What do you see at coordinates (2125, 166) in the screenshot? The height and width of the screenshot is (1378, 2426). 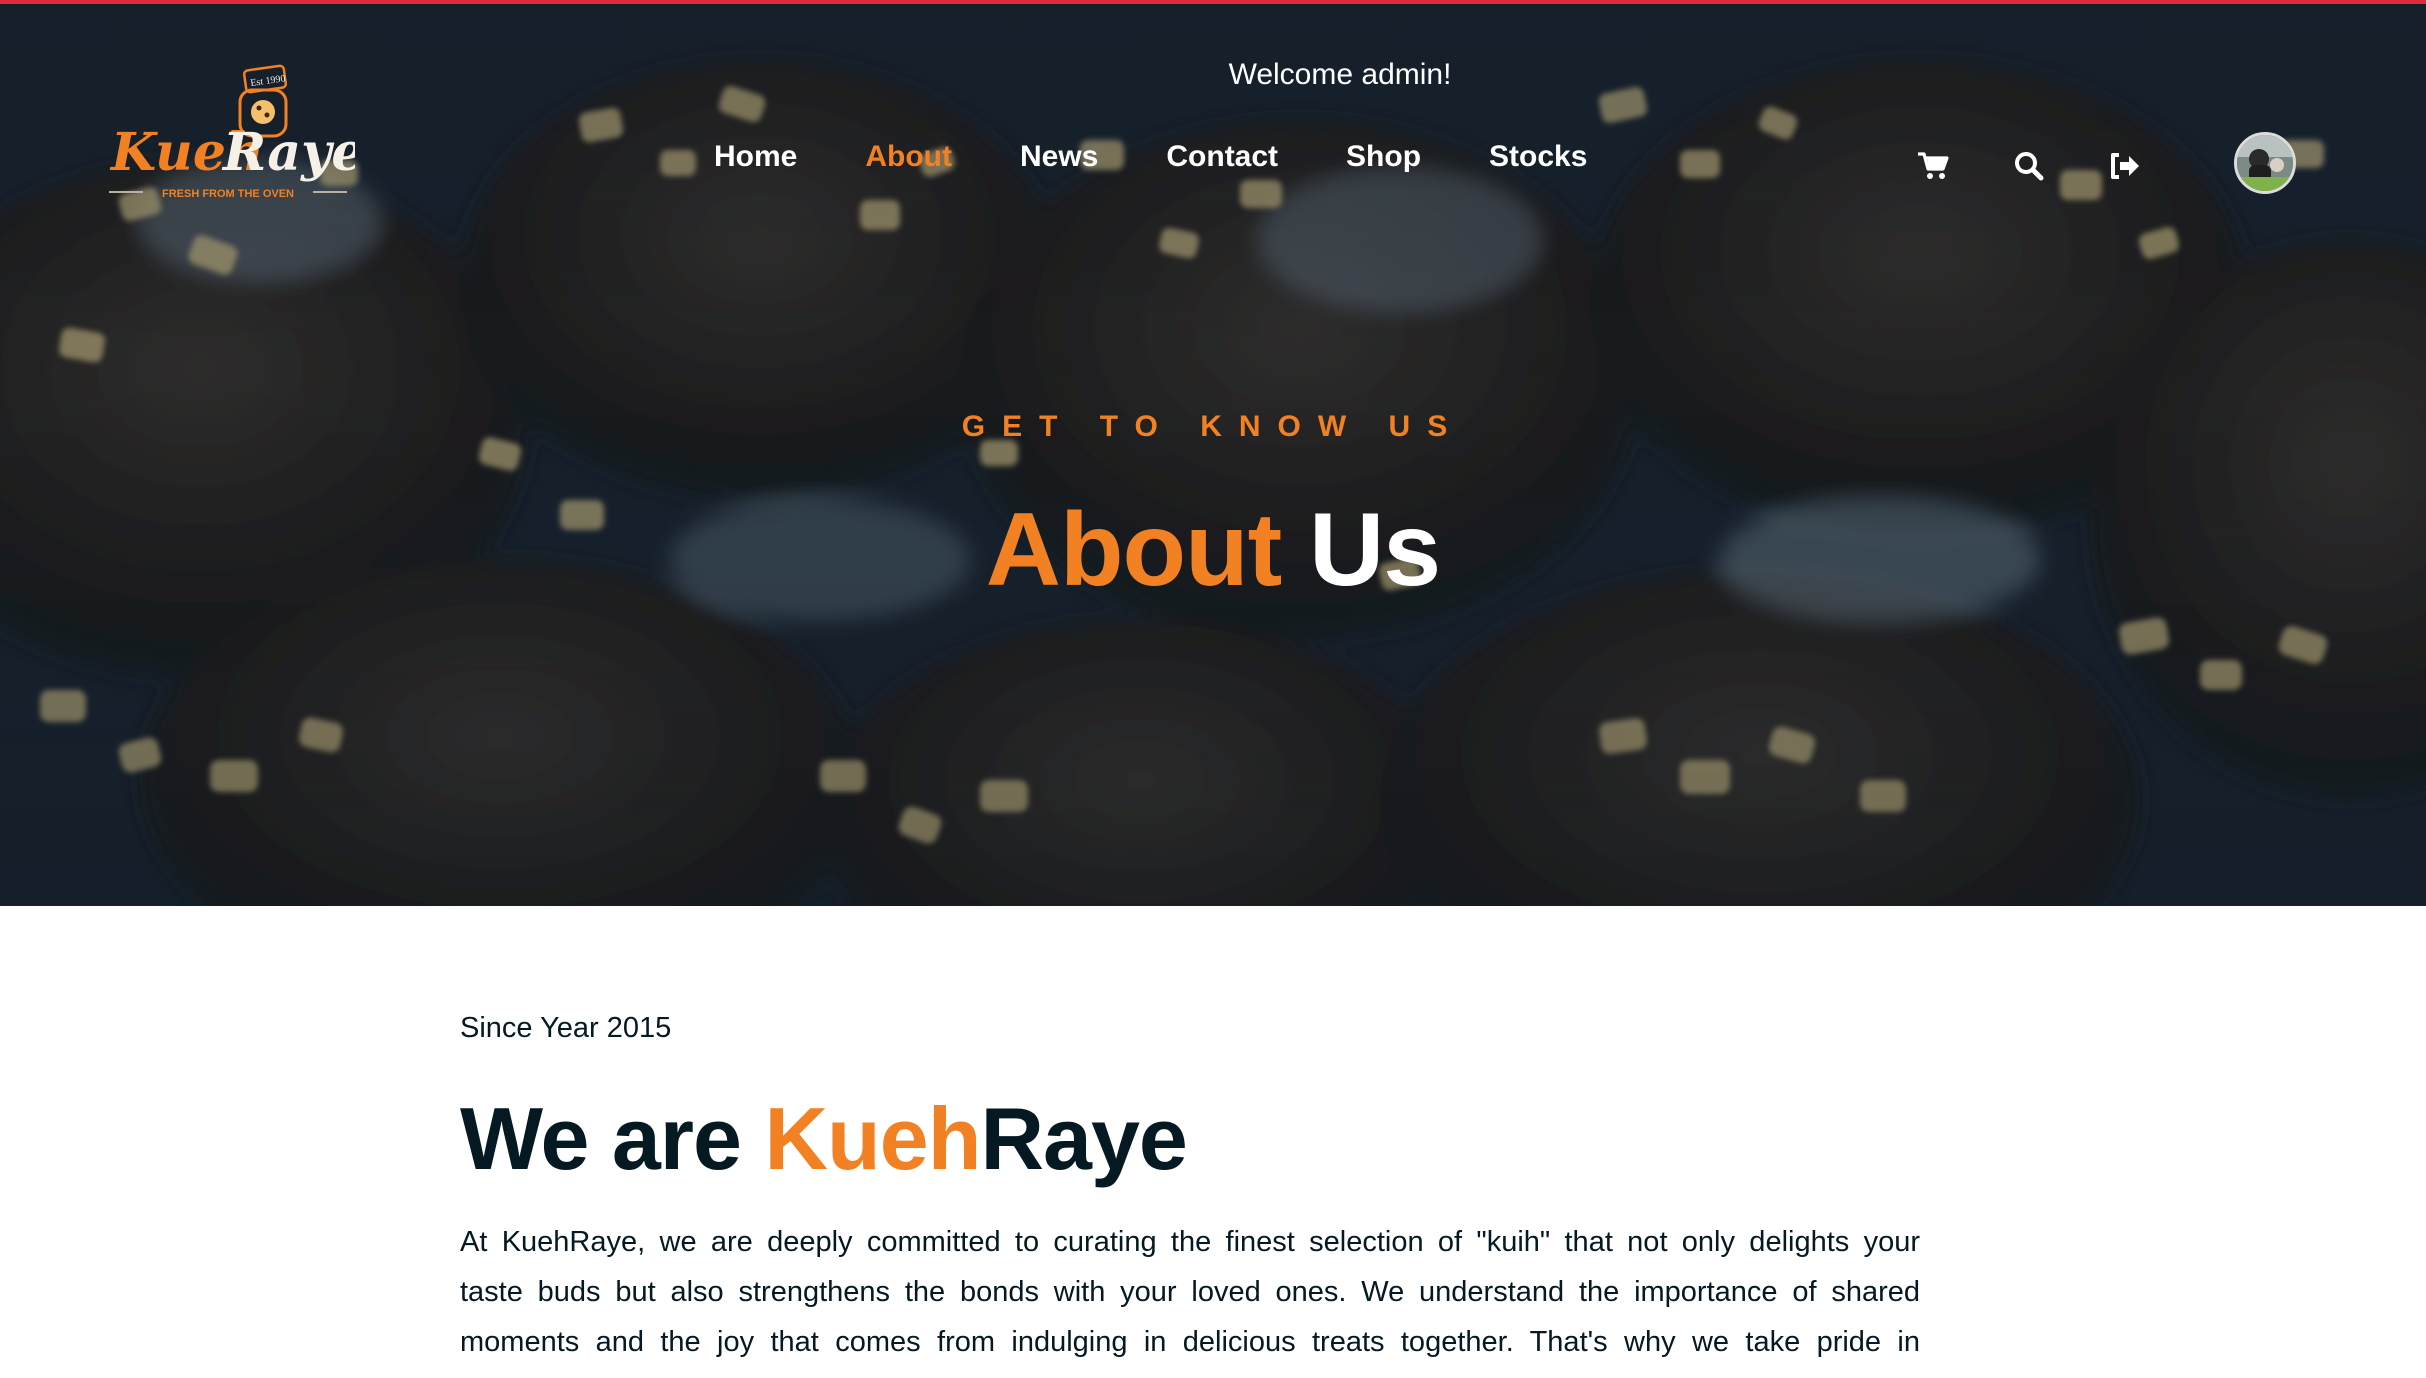 I see `sign-out-icon` at bounding box center [2125, 166].